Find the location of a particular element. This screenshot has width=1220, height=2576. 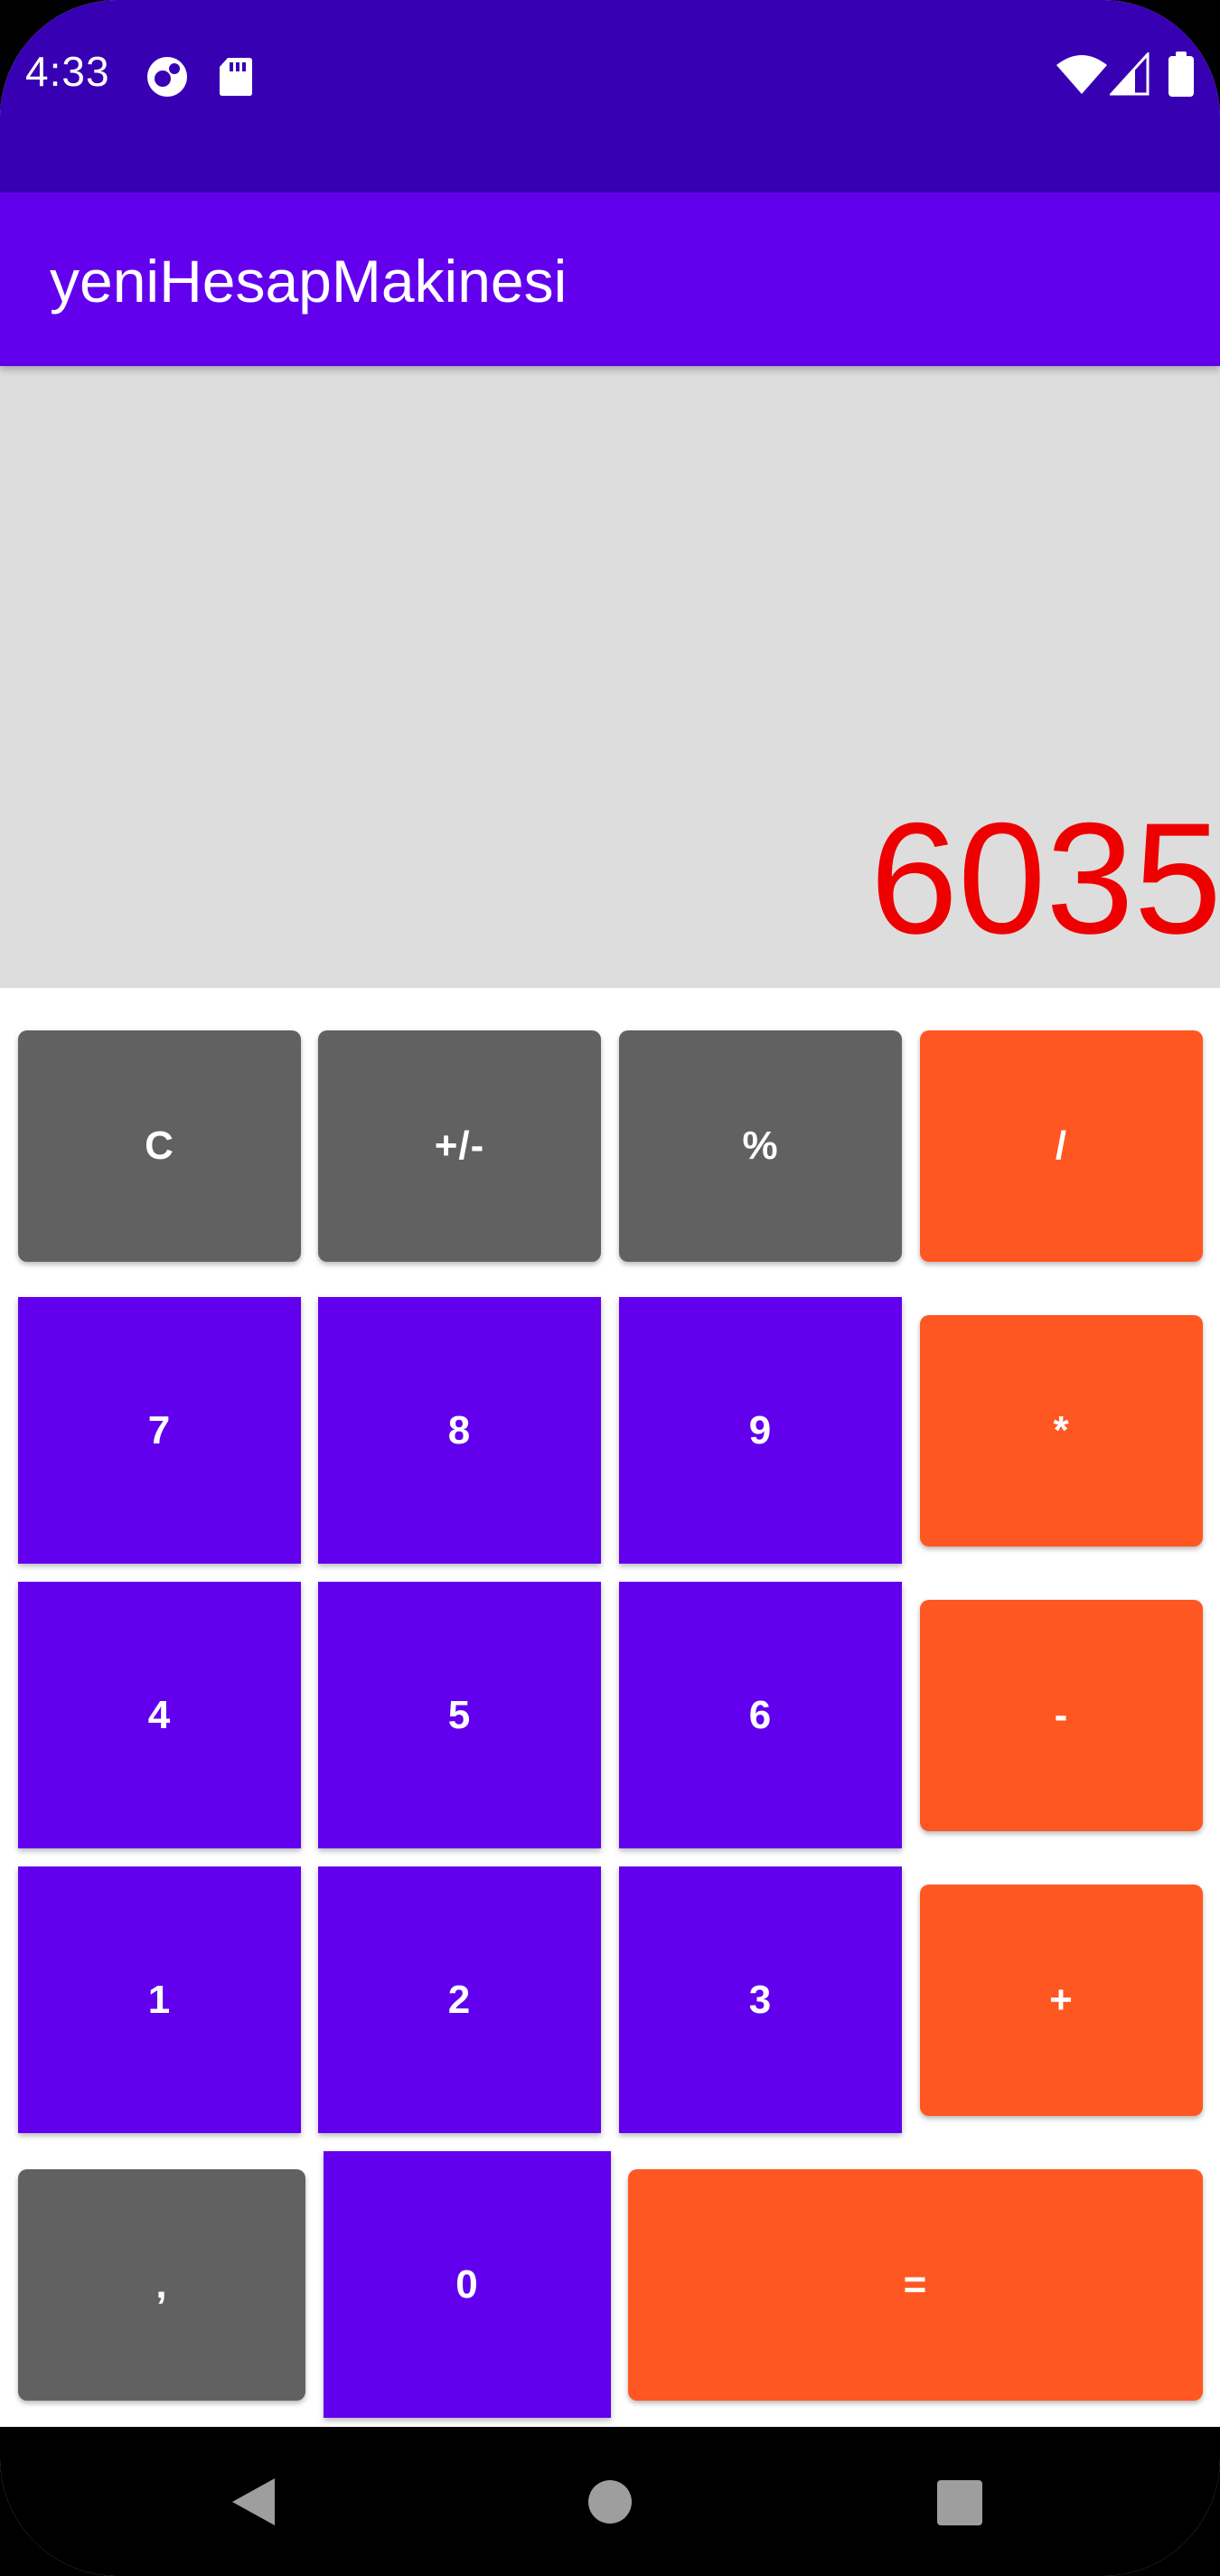

digit-4-button: 4 is located at coordinates (159, 1715).